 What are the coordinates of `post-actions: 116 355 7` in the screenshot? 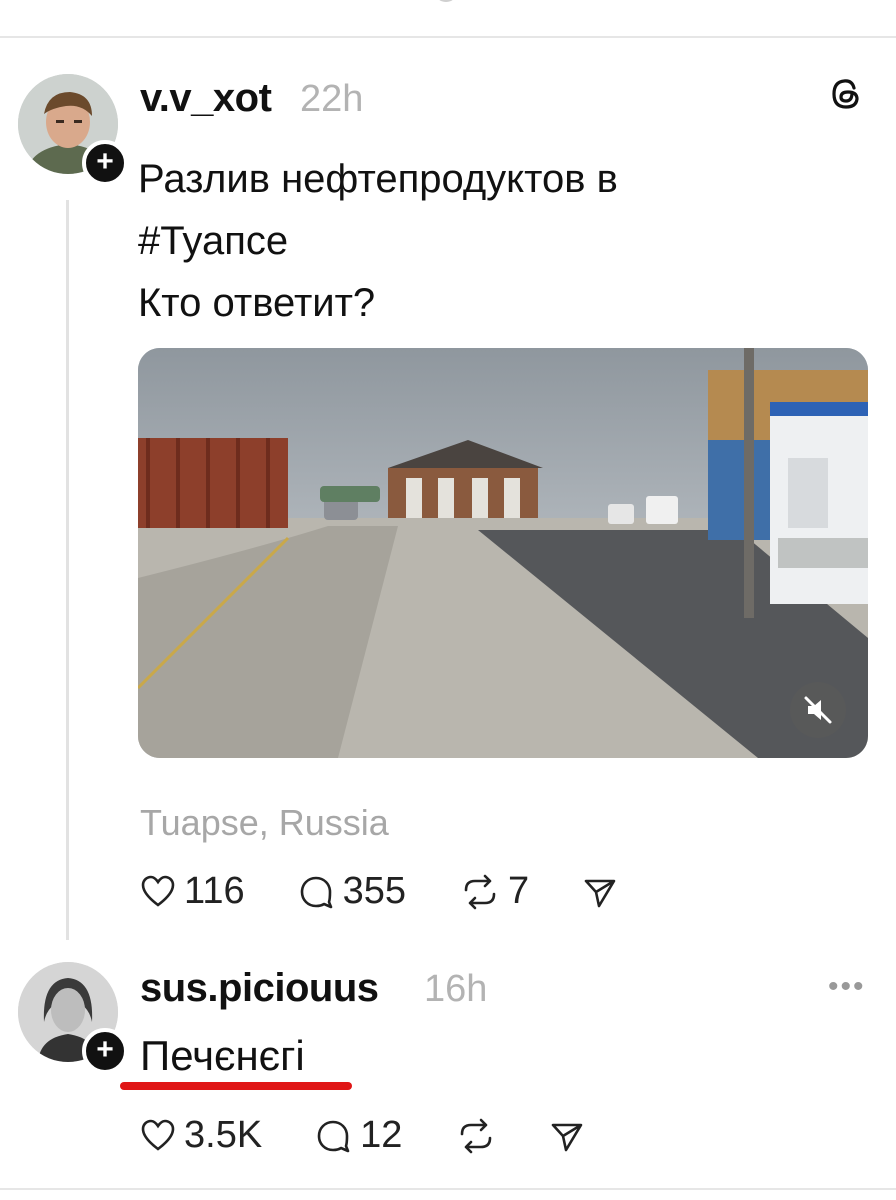 It's located at (405, 891).